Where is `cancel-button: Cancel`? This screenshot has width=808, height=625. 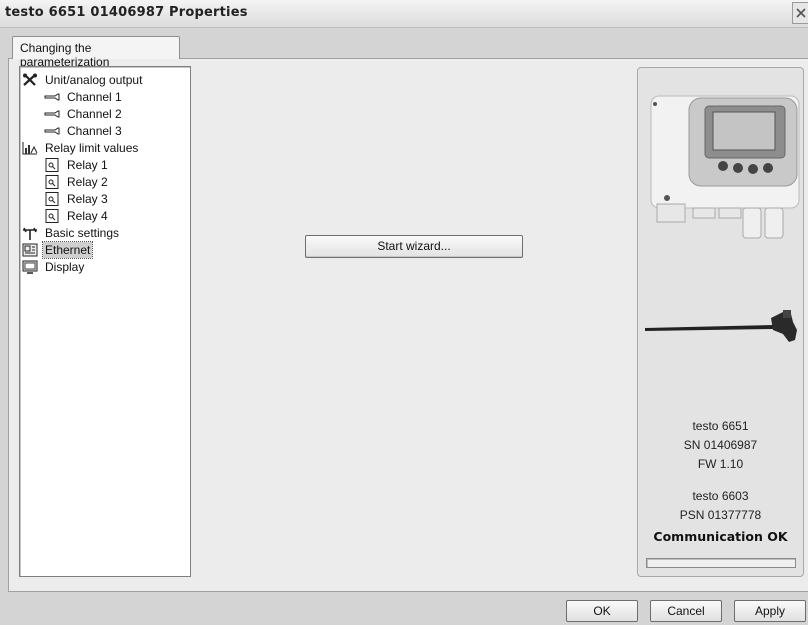
cancel-button: Cancel is located at coordinates (686, 611).